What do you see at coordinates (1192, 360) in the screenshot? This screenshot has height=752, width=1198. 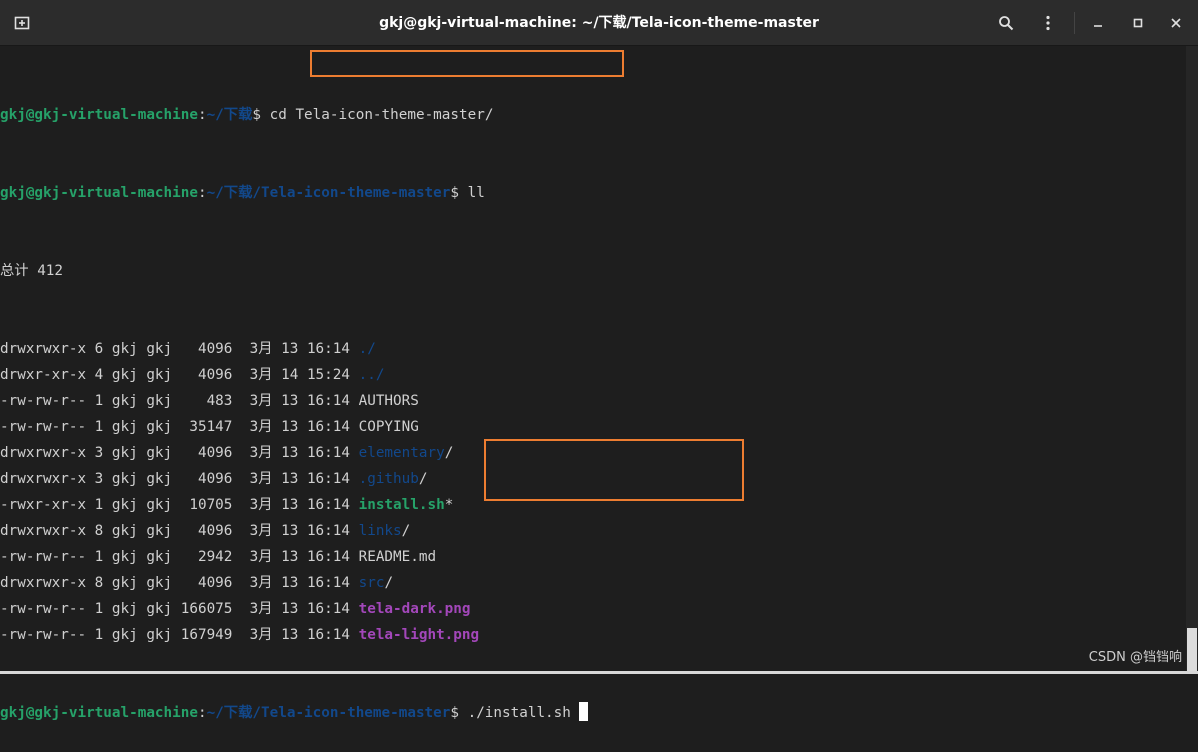 I see `scrollbar` at bounding box center [1192, 360].